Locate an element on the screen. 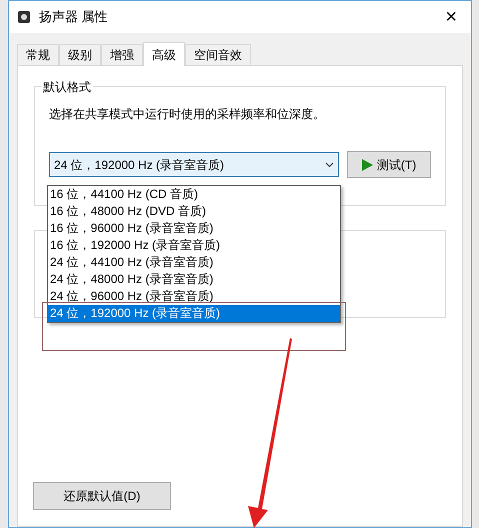 The width and height of the screenshot is (479, 528). speaker-icon is located at coordinates (24, 17).